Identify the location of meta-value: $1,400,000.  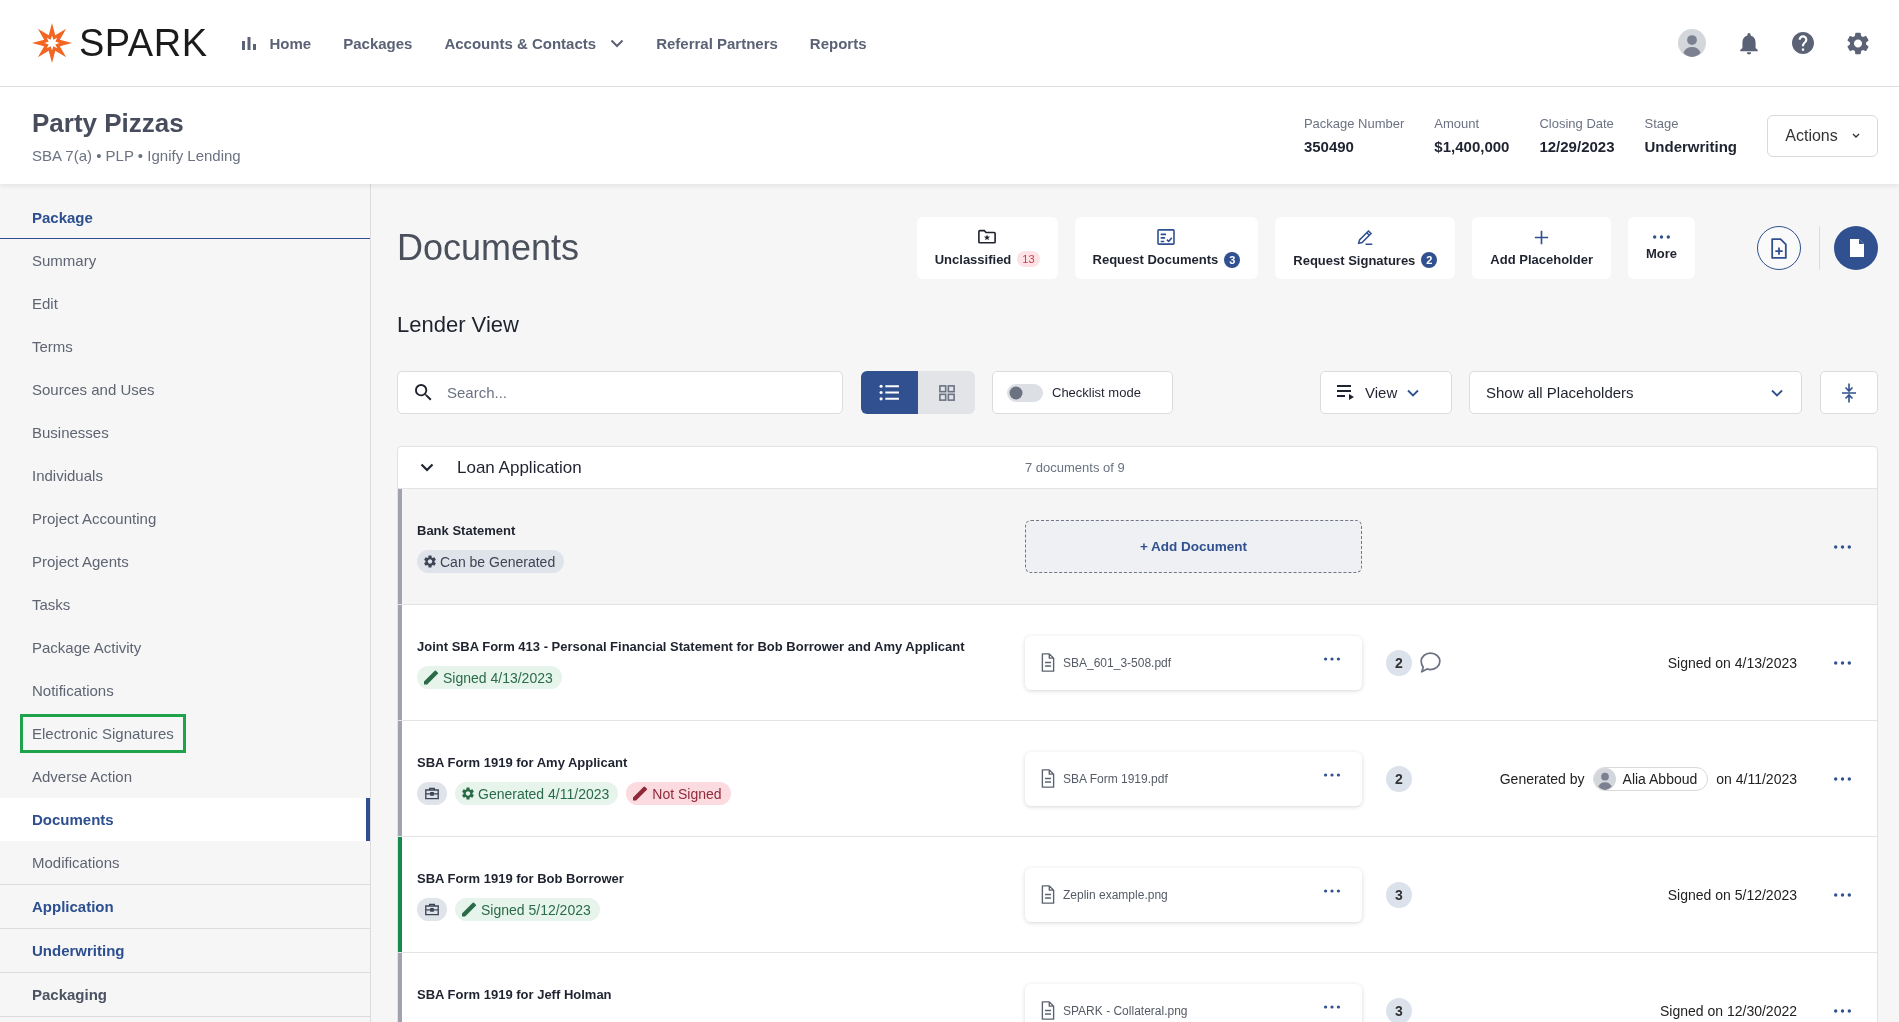
(1472, 146).